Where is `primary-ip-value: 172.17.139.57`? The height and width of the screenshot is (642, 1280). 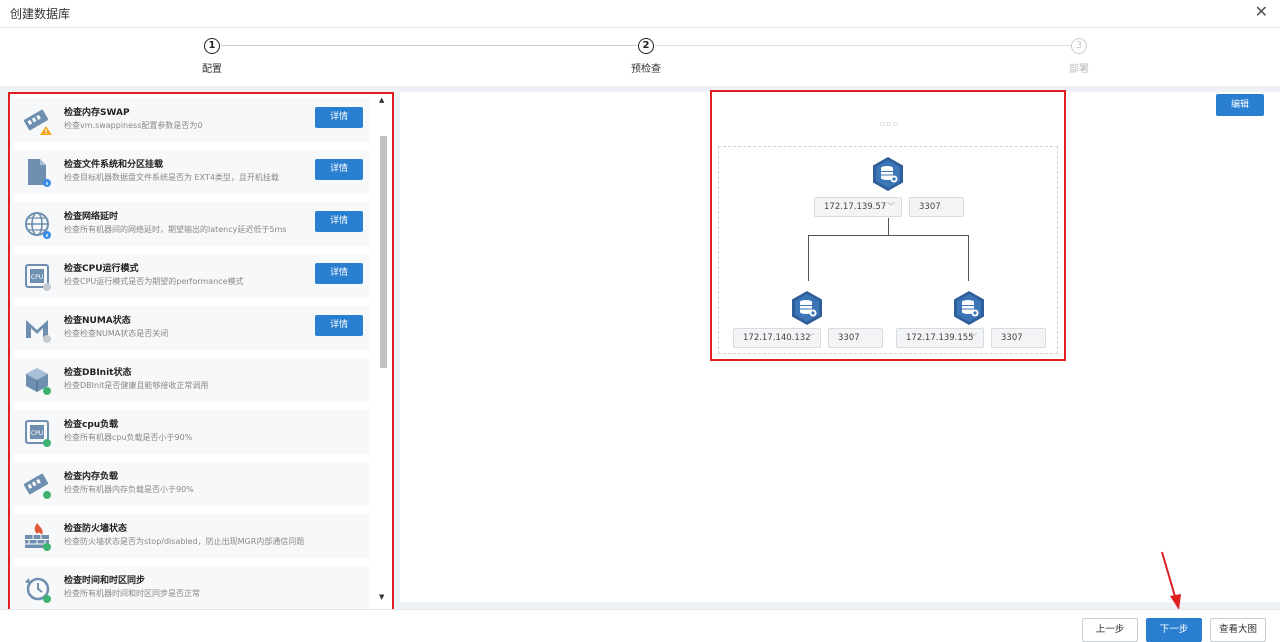
primary-ip-value: 172.17.139.57 is located at coordinates (855, 207).